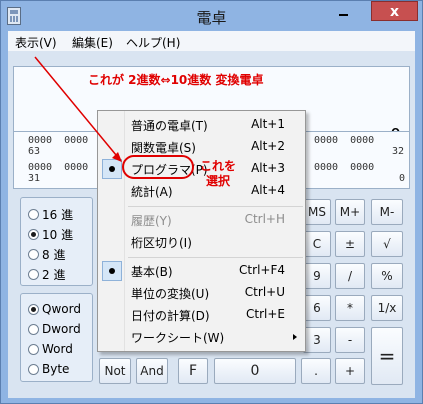  I want to click on radio-oct: 8 進, so click(46, 254).